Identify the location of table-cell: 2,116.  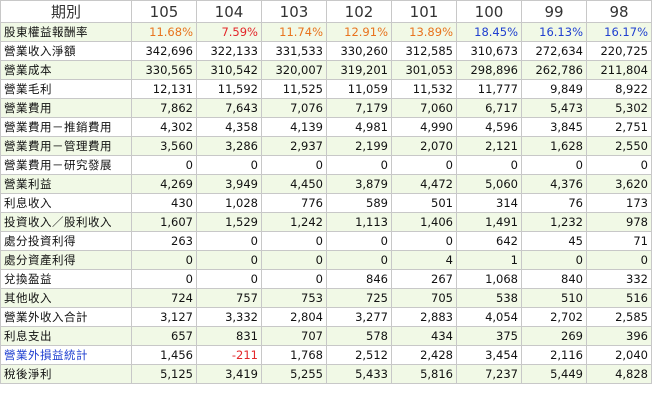
(554, 355).